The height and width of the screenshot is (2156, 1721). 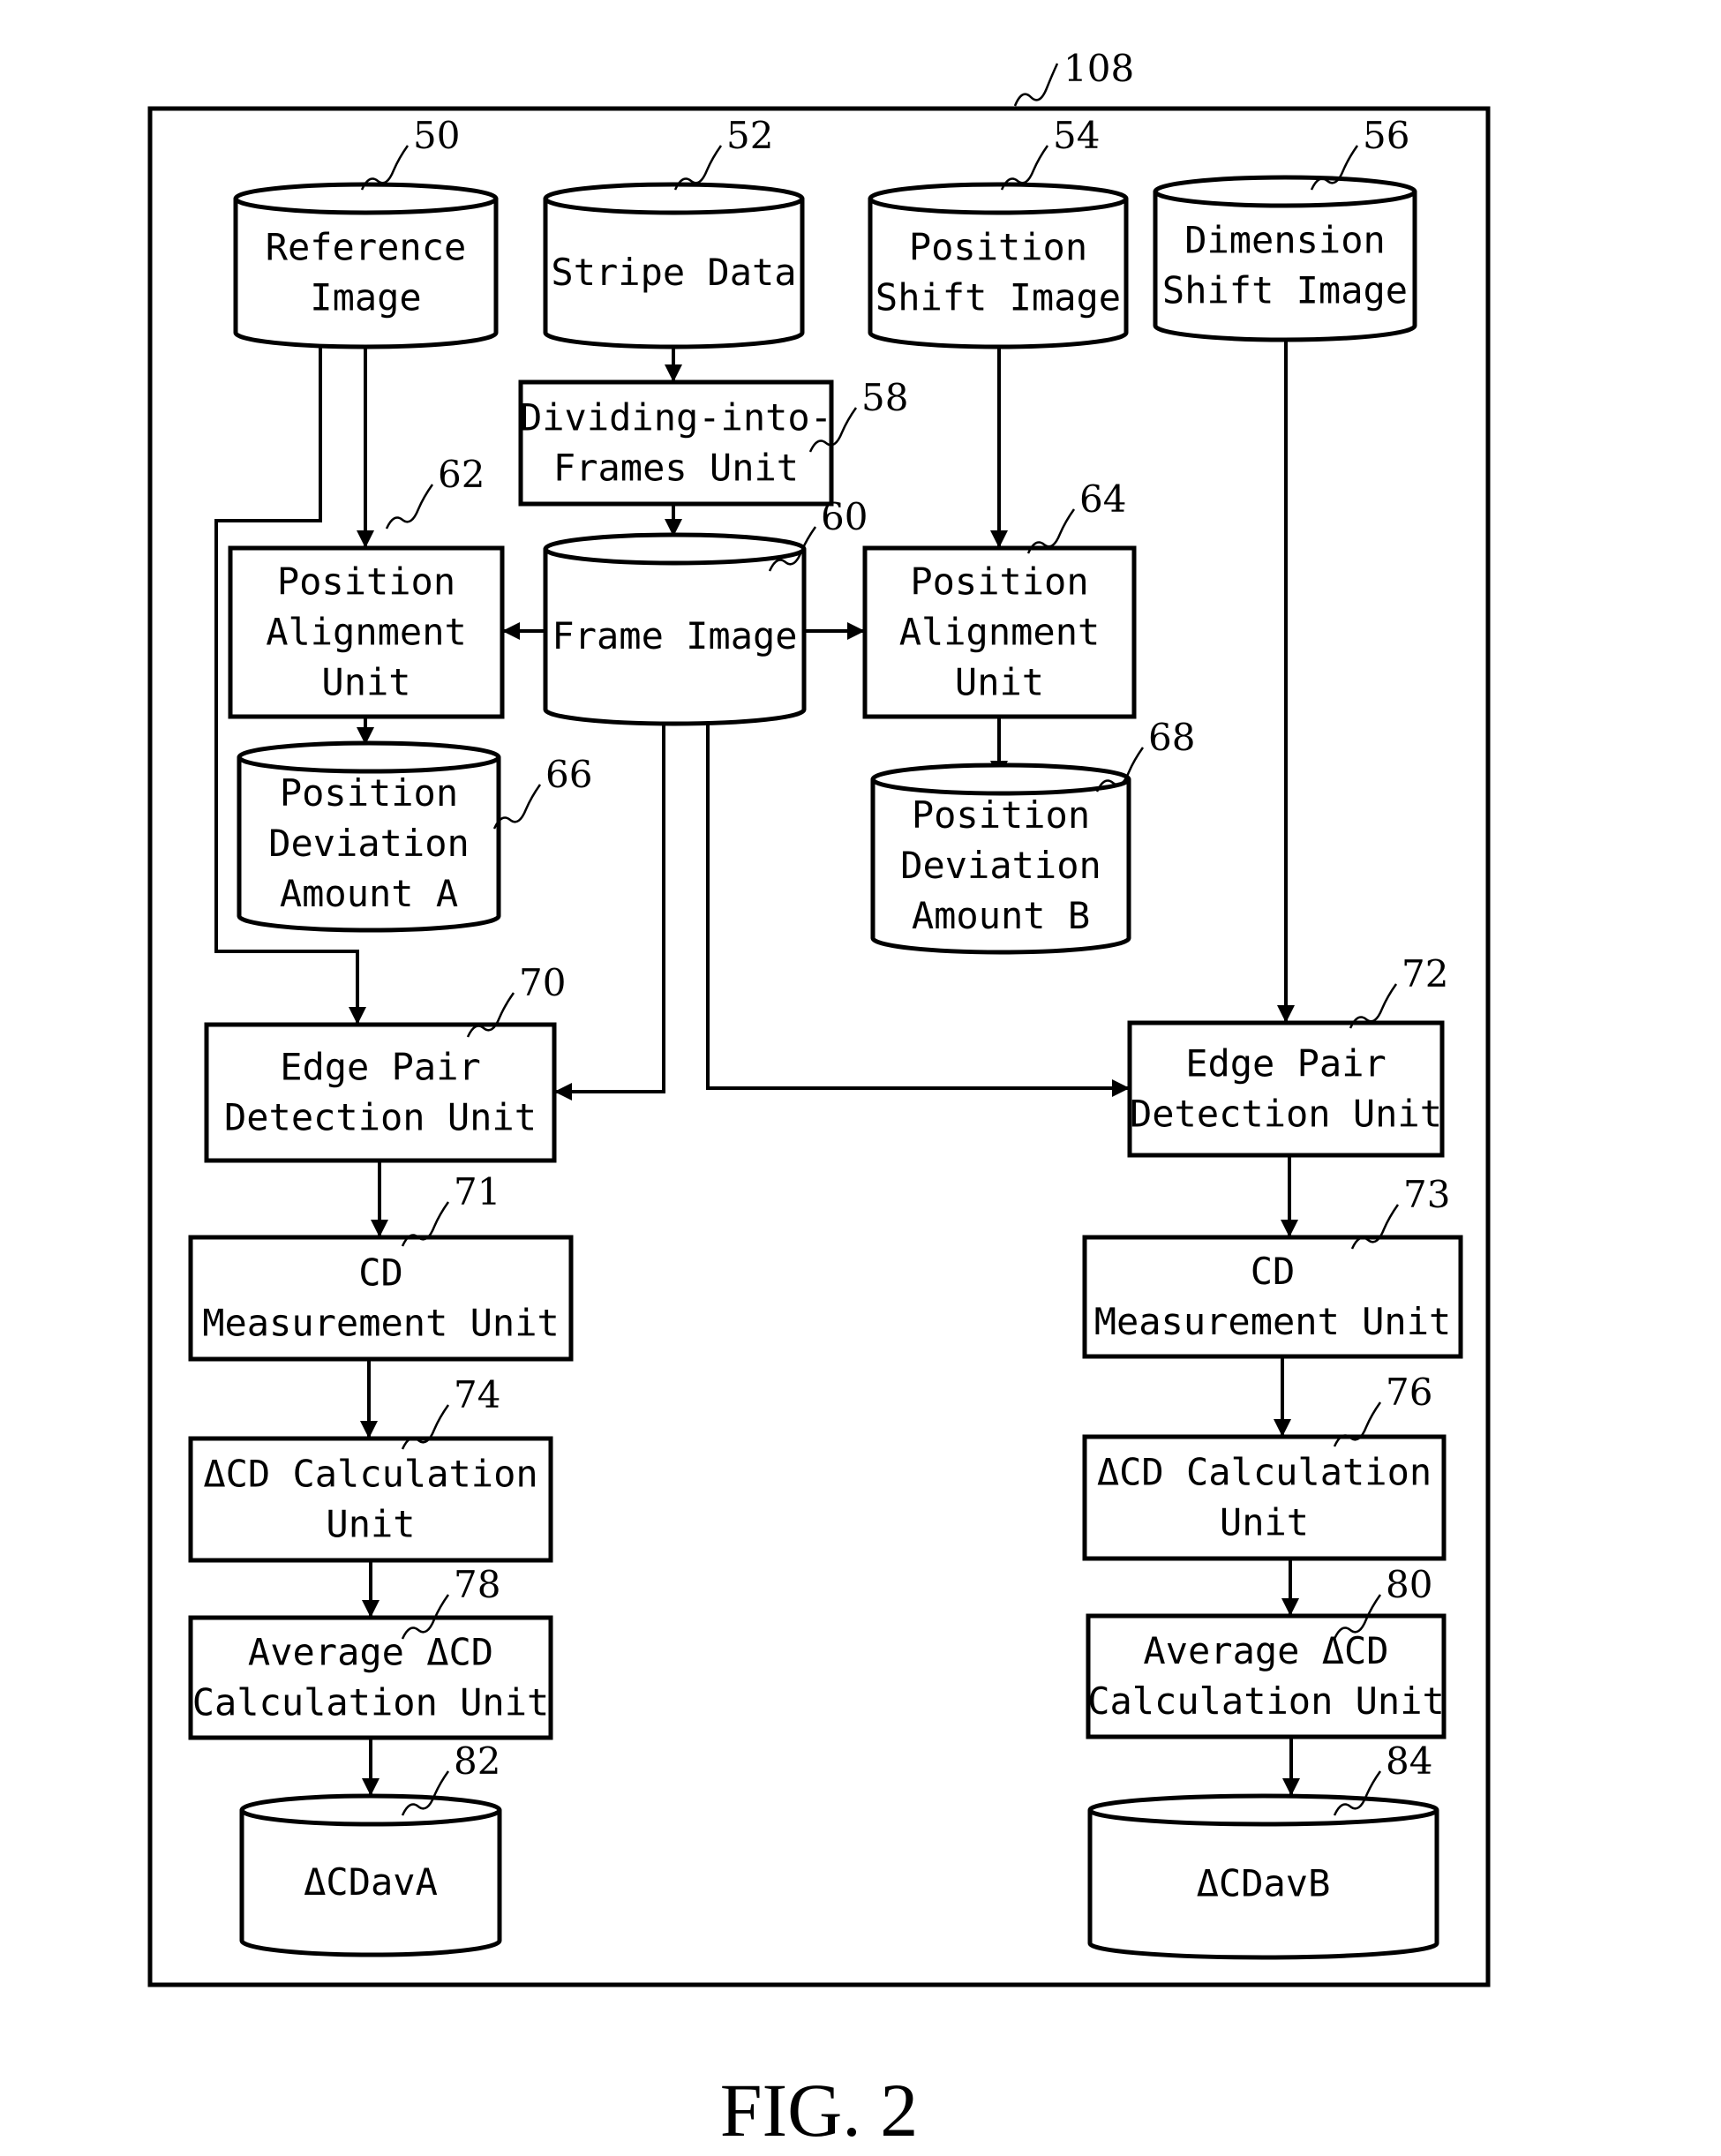 I want to click on reference-number: 76, so click(x=1409, y=1393).